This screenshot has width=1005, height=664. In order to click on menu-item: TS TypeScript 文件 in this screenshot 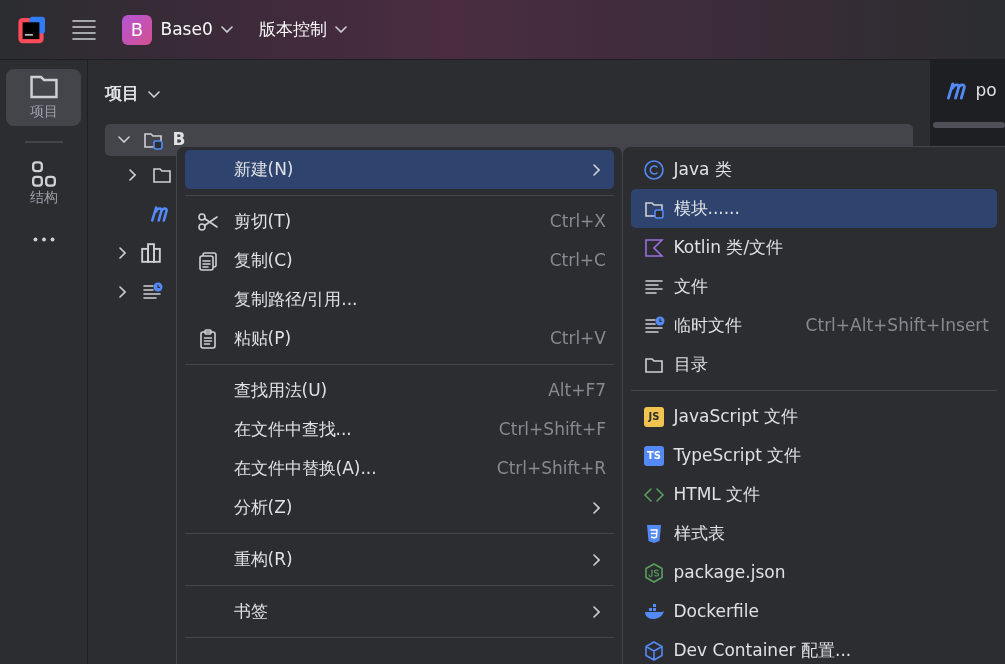, I will do `click(814, 455)`.